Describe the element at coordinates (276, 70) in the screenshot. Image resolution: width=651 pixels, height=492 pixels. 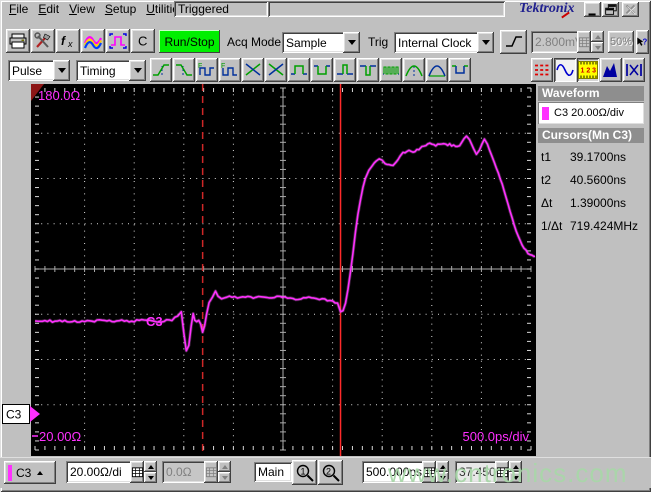
I see `falling-cross-button` at that location.